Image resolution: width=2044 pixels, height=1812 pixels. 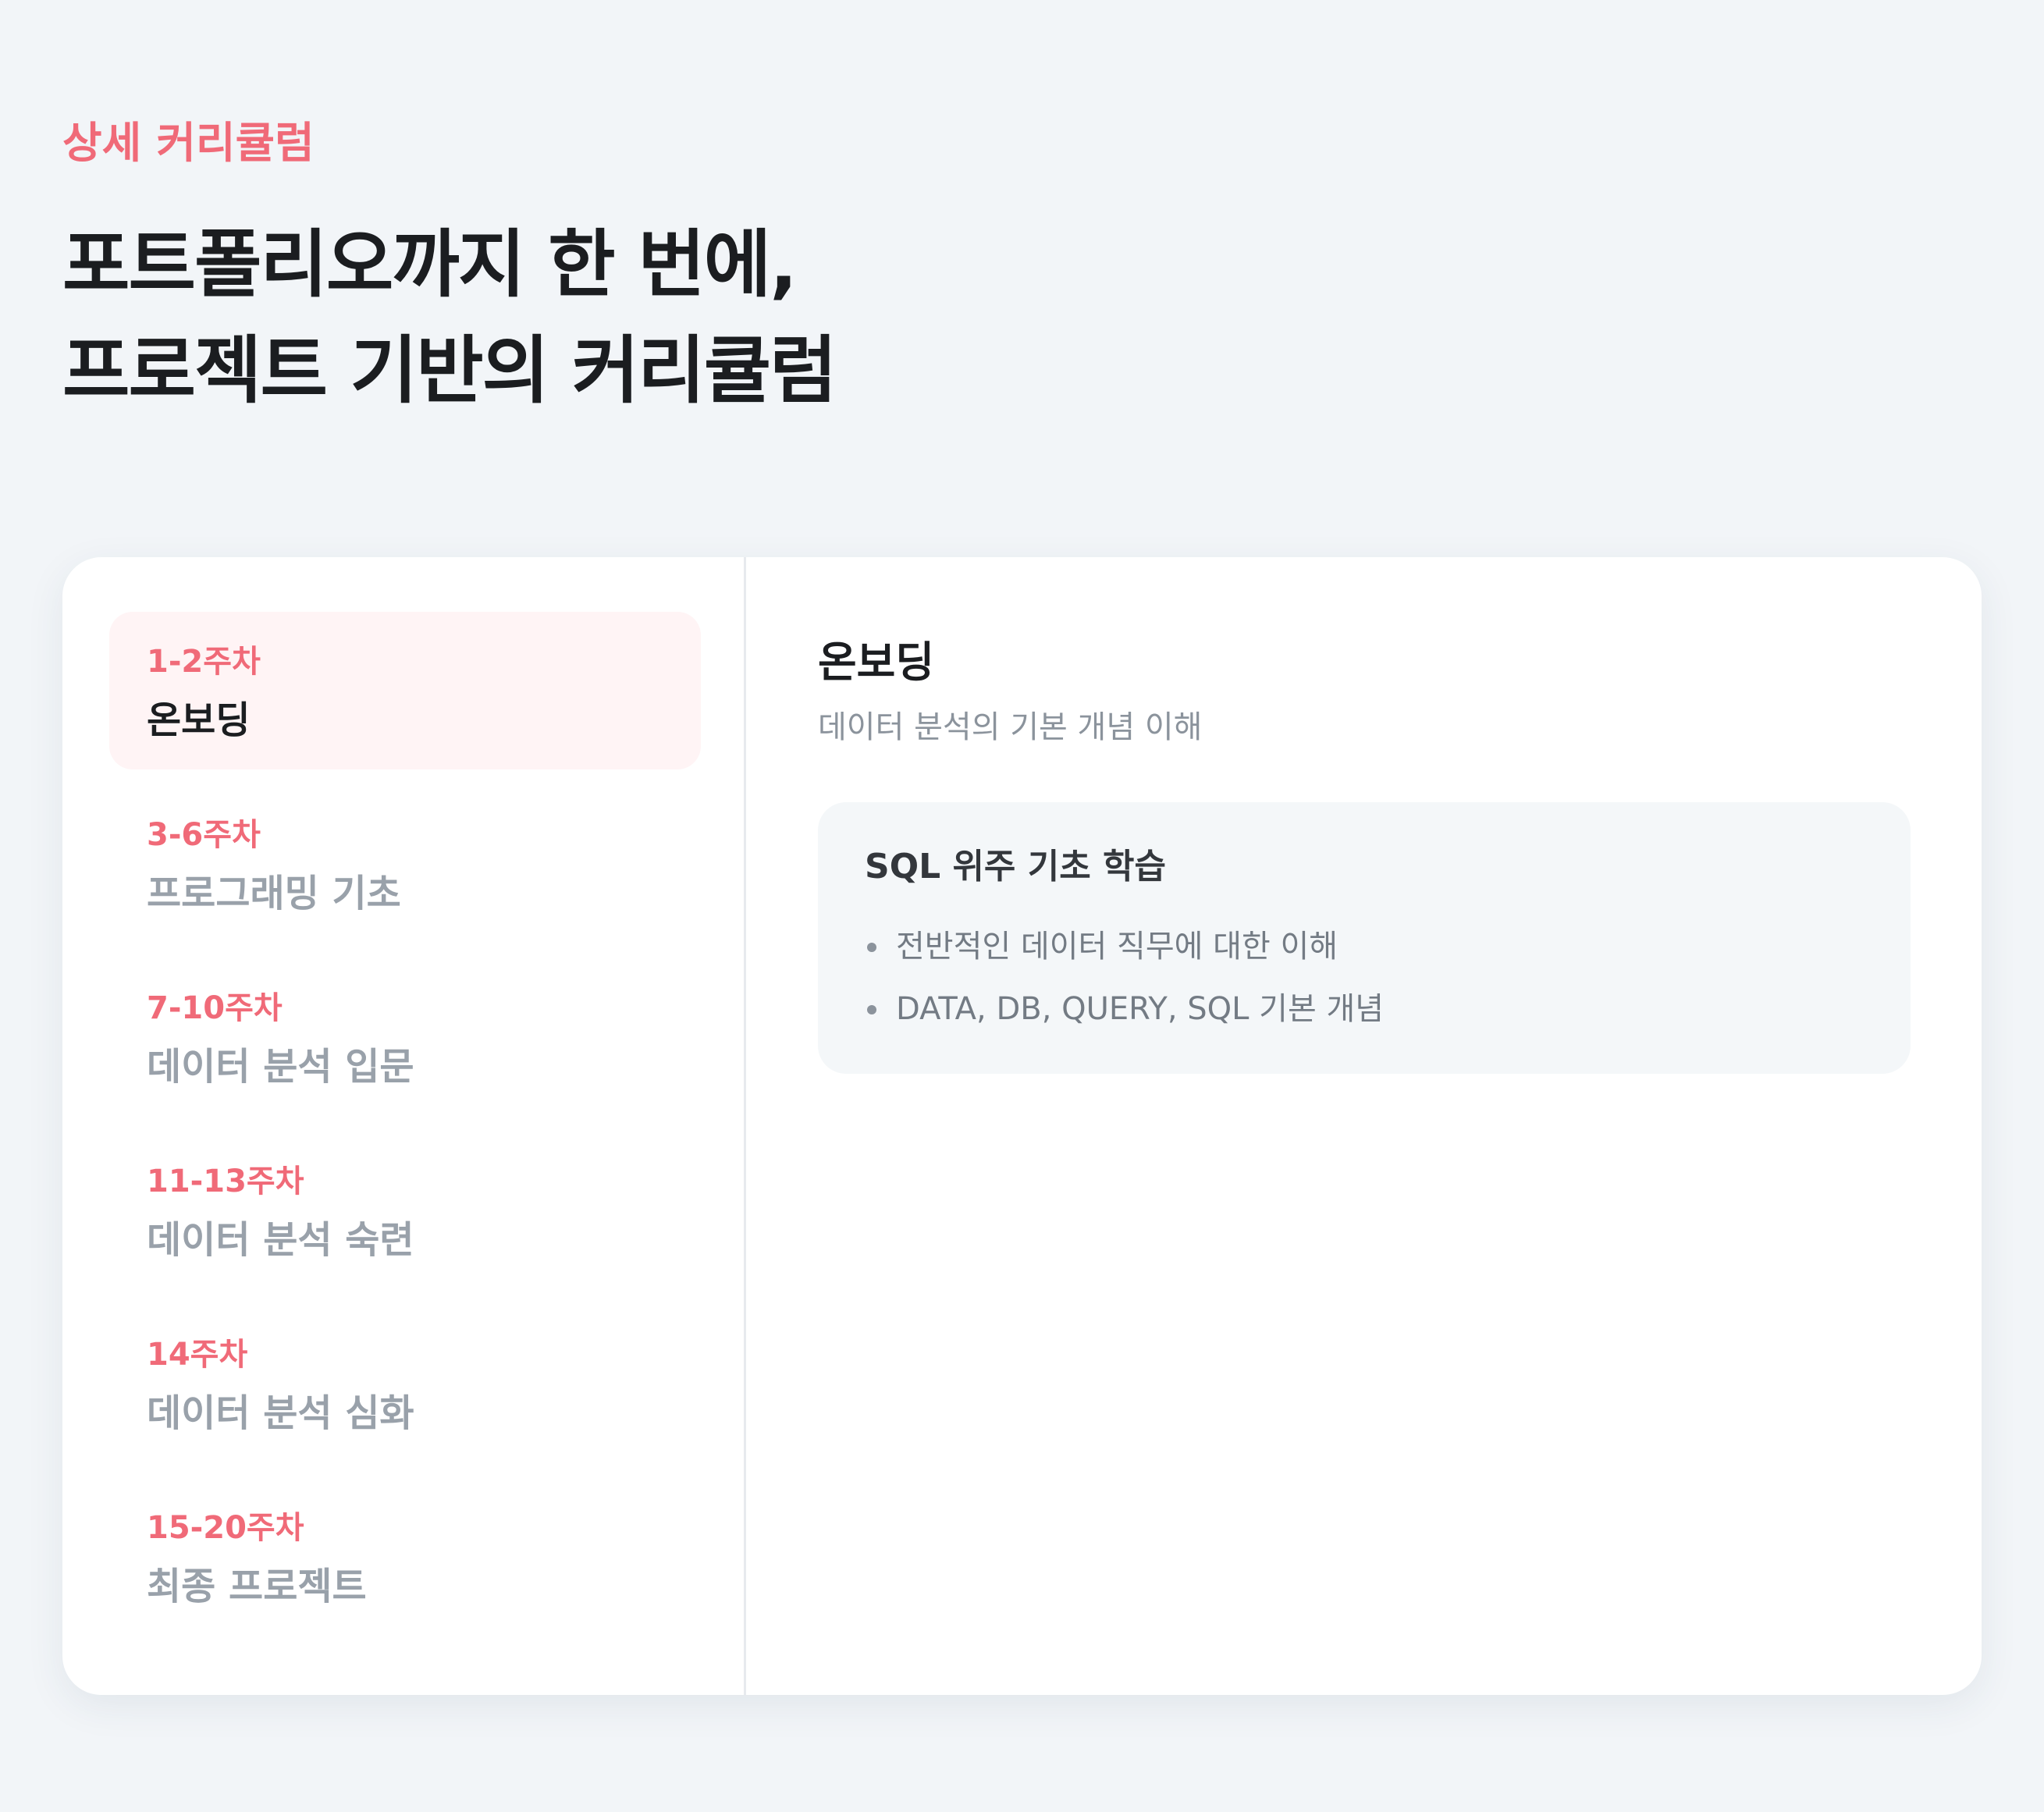 I want to click on detail-title: 온보딩, so click(x=876, y=662).